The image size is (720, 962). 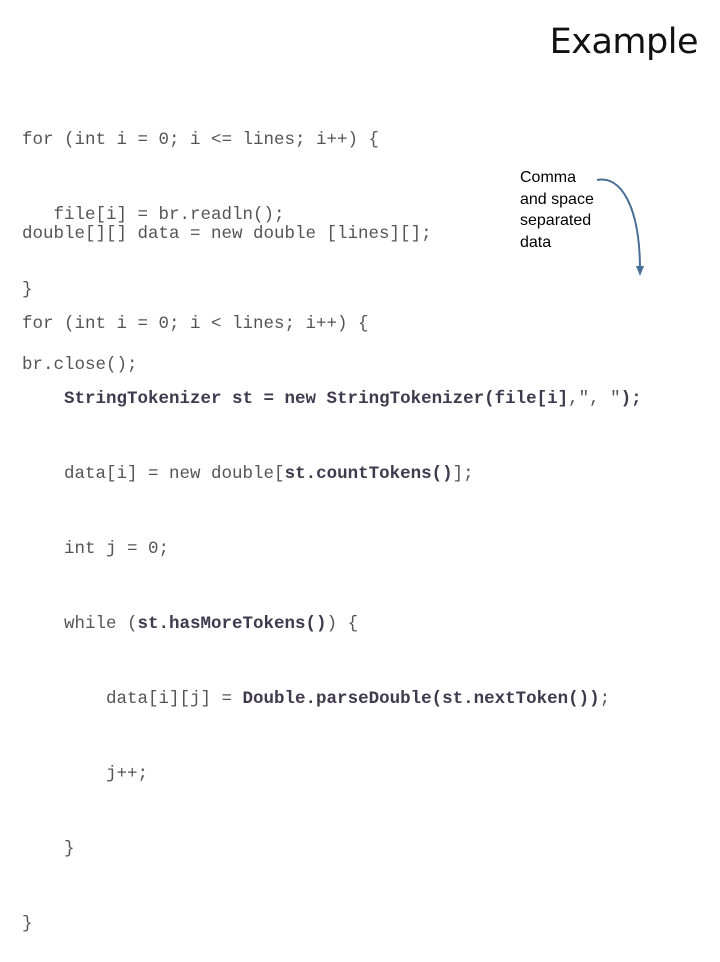 What do you see at coordinates (332, 774) in the screenshot?
I see `code-line: j++;` at bounding box center [332, 774].